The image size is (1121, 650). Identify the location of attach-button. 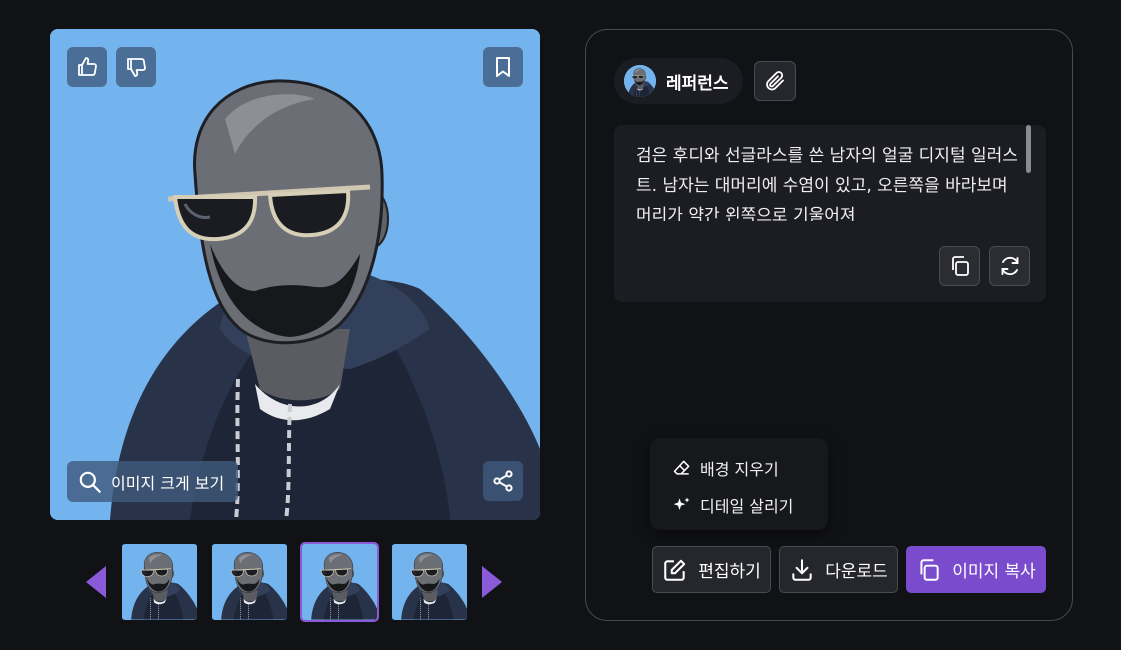
(775, 81).